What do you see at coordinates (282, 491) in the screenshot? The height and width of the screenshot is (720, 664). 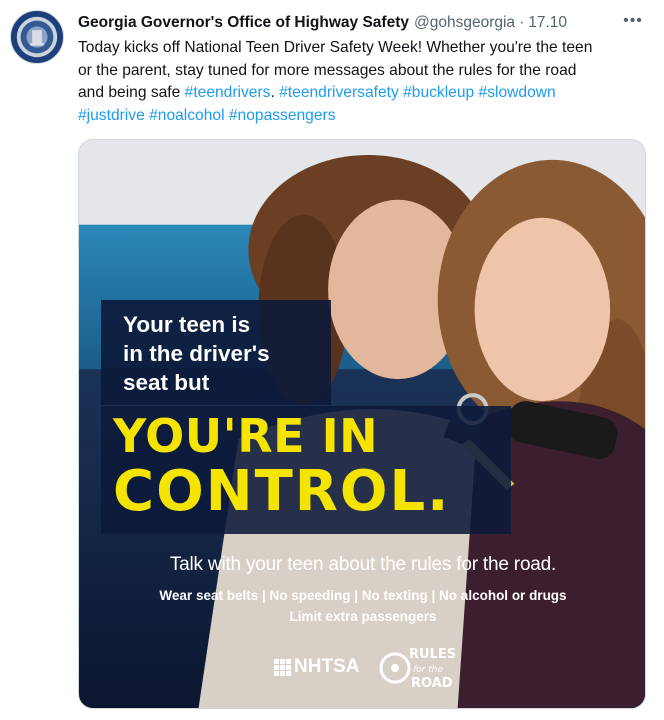 I see `headline-line-2: CONTROL.` at bounding box center [282, 491].